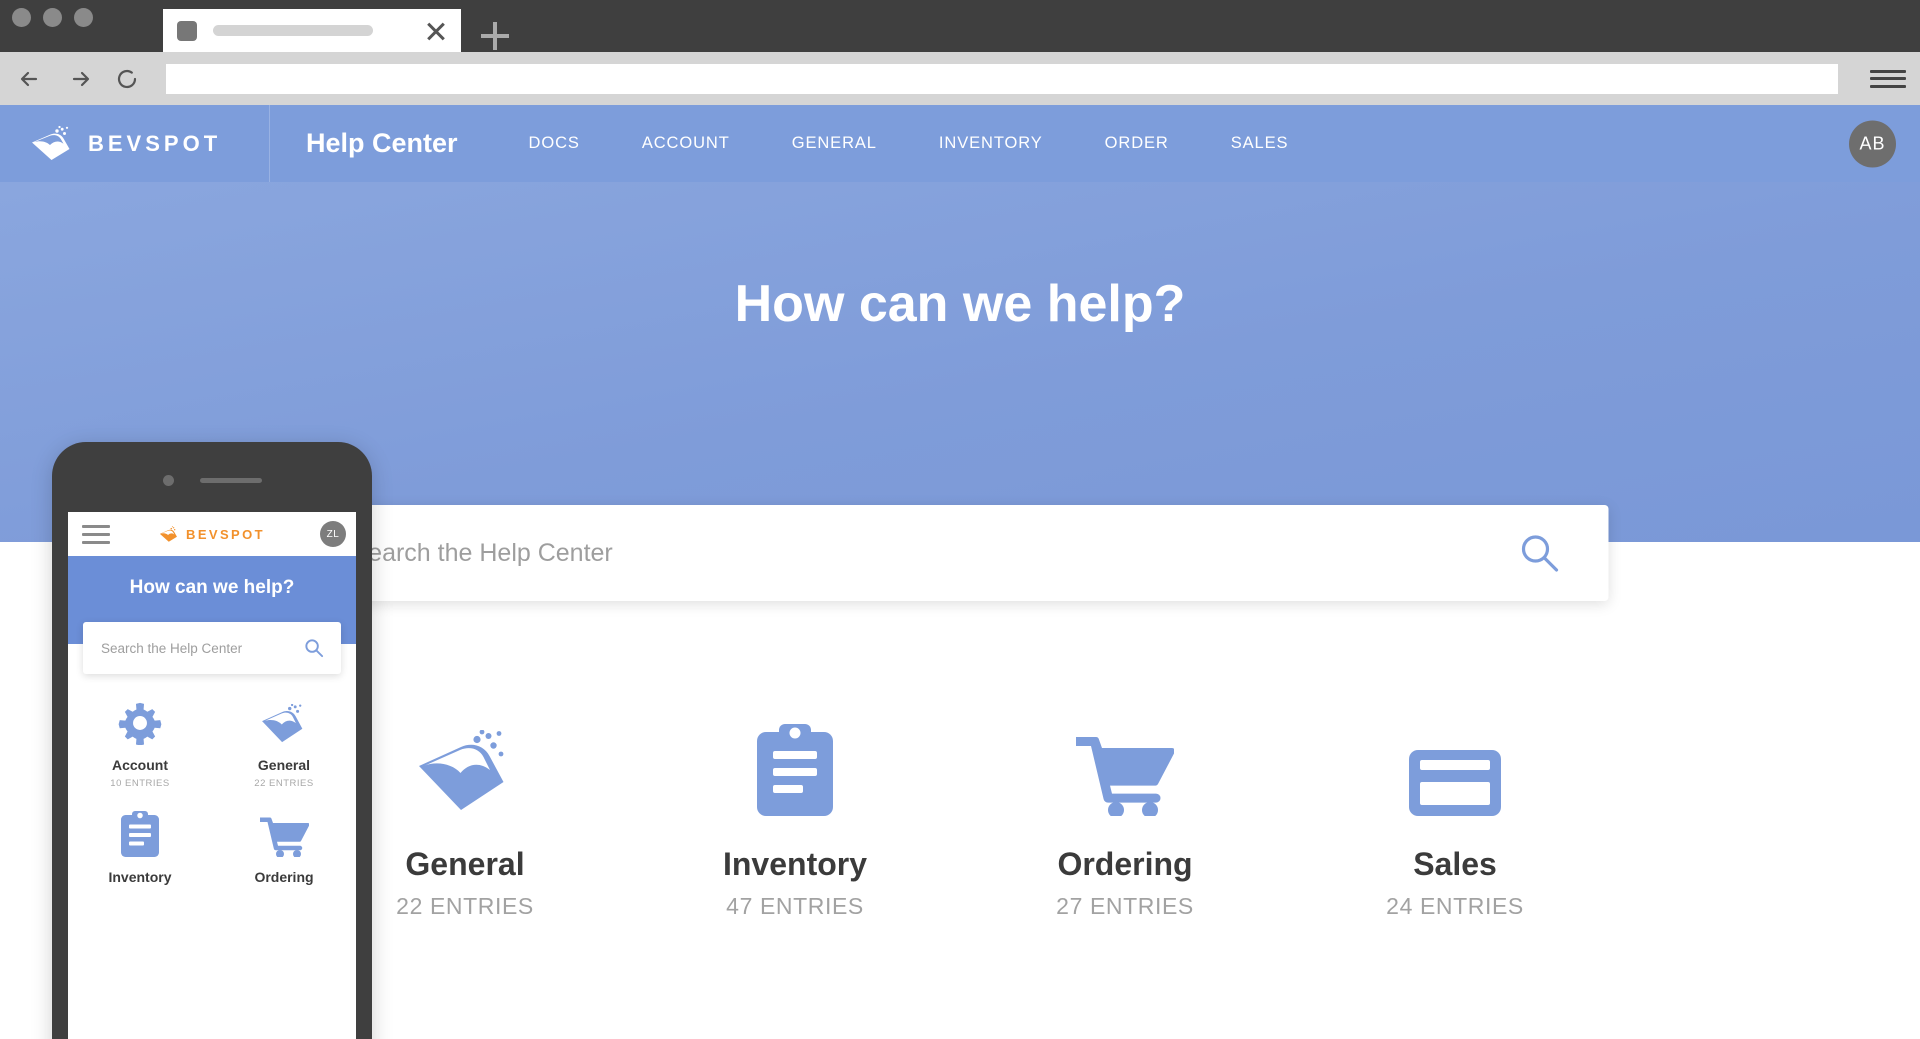 This screenshot has width=1920, height=1039. I want to click on phone-search: Search the Help Center, so click(212, 648).